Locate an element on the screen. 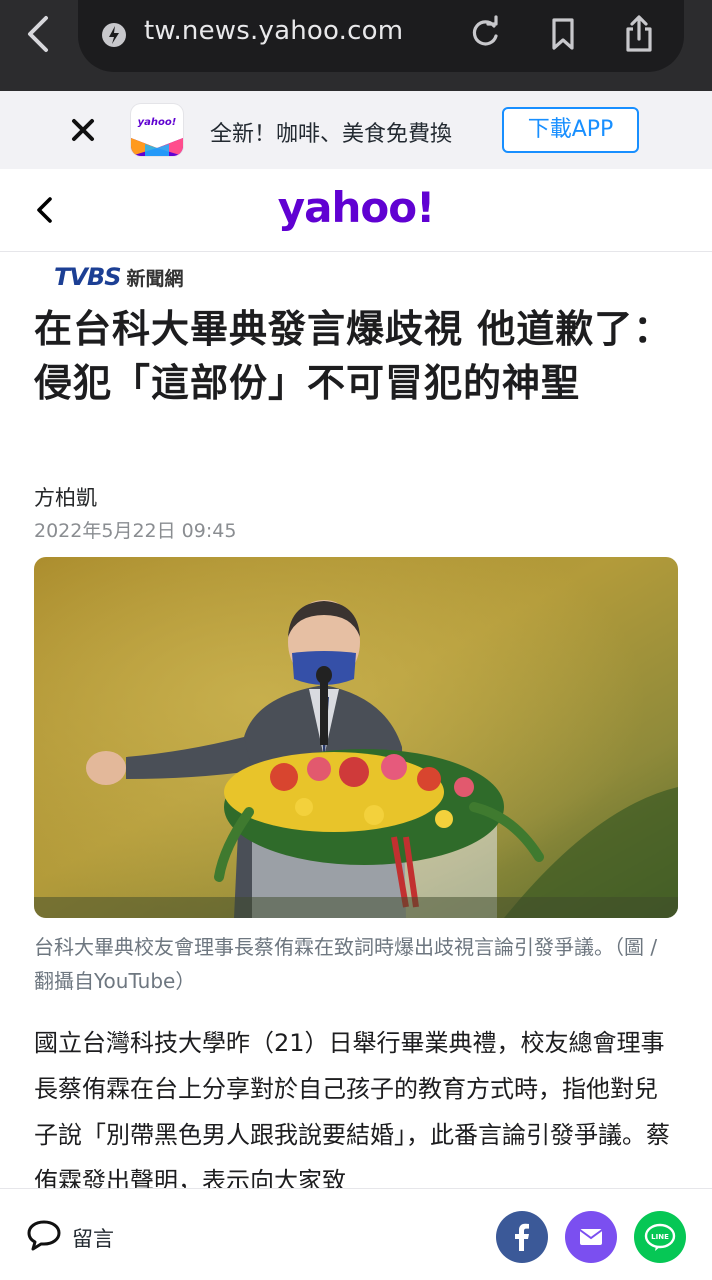  line-share-button: LINE is located at coordinates (660, 1237).